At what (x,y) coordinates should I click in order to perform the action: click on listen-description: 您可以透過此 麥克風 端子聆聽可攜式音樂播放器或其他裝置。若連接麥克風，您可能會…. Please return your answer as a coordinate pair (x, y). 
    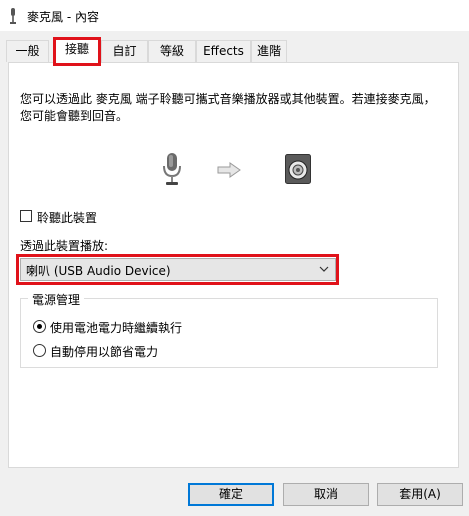
    Looking at the image, I should click on (228, 107).